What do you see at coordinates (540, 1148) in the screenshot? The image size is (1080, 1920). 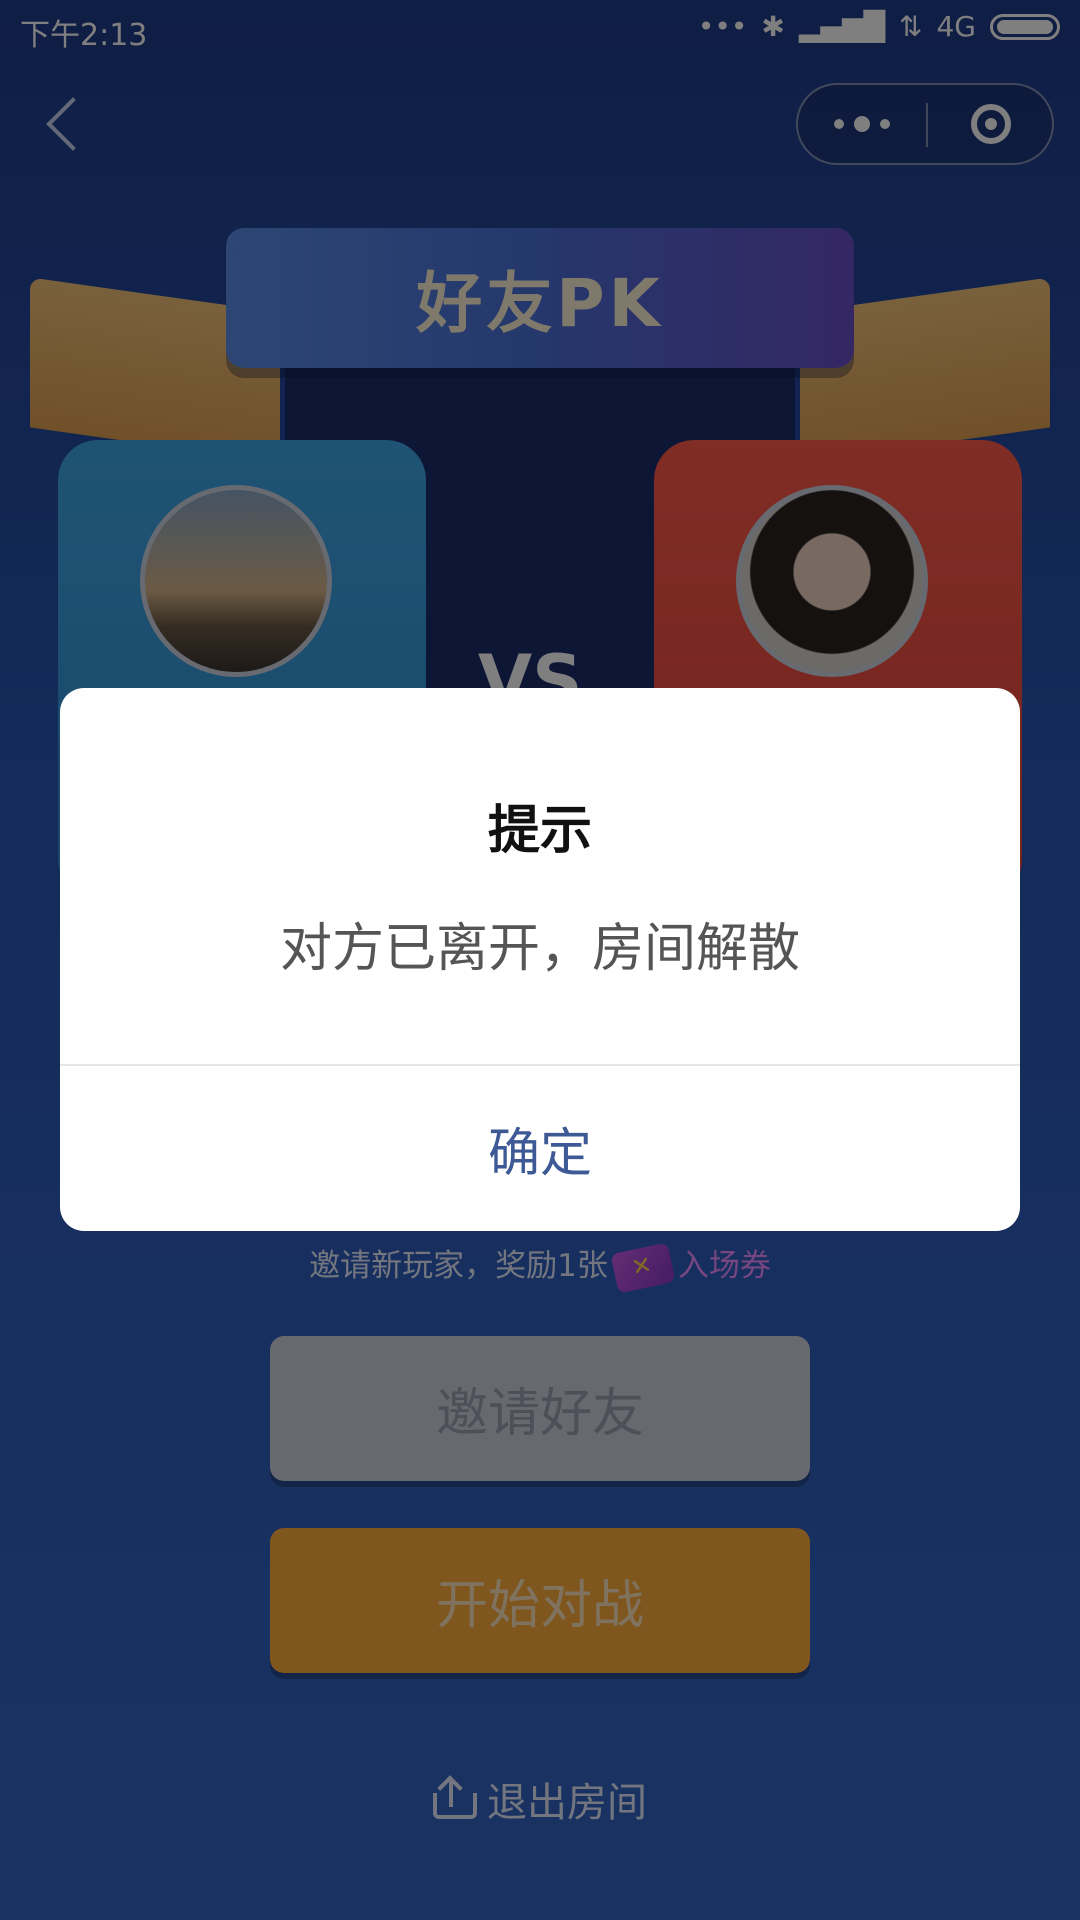 I see `confirm-button: 确定` at bounding box center [540, 1148].